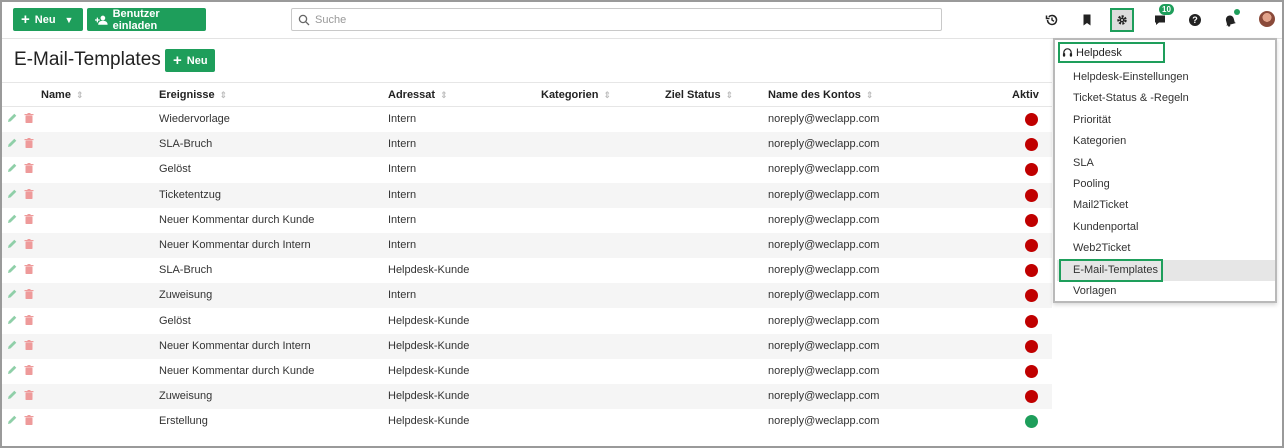  What do you see at coordinates (527, 321) in the screenshot?
I see `table-row: Gelöst Helpdesk-Kunde noreply@weclapp.com` at bounding box center [527, 321].